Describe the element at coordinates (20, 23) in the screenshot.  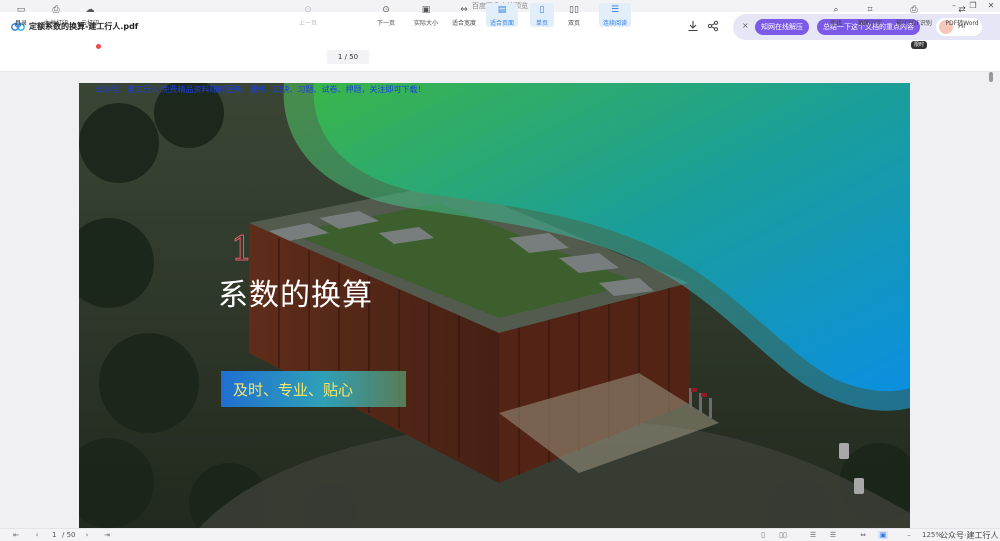
I see `toc-label: 目录` at that location.